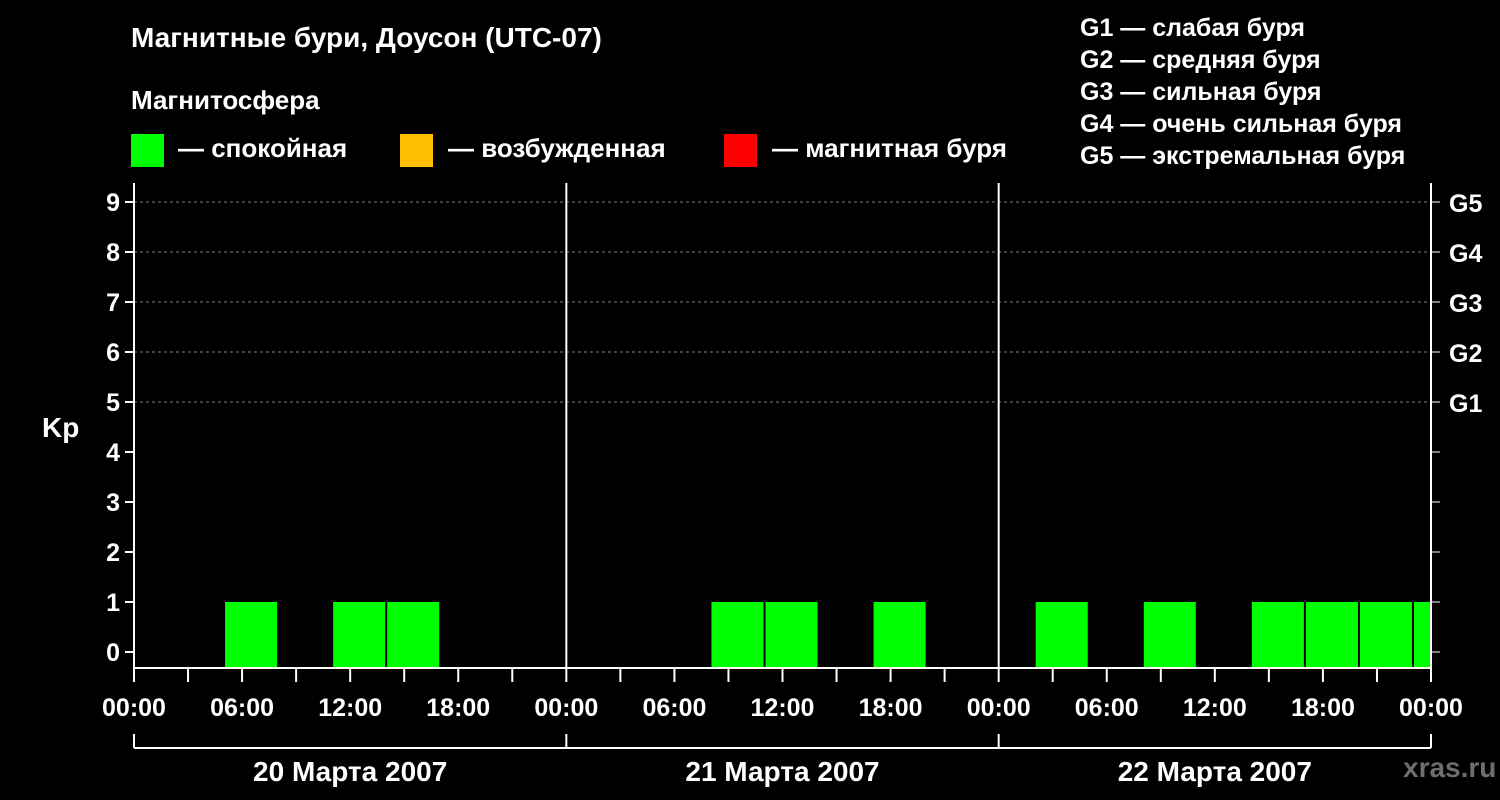  Describe the element at coordinates (113, 503) in the screenshot. I see `y-tick-label: 3` at that location.